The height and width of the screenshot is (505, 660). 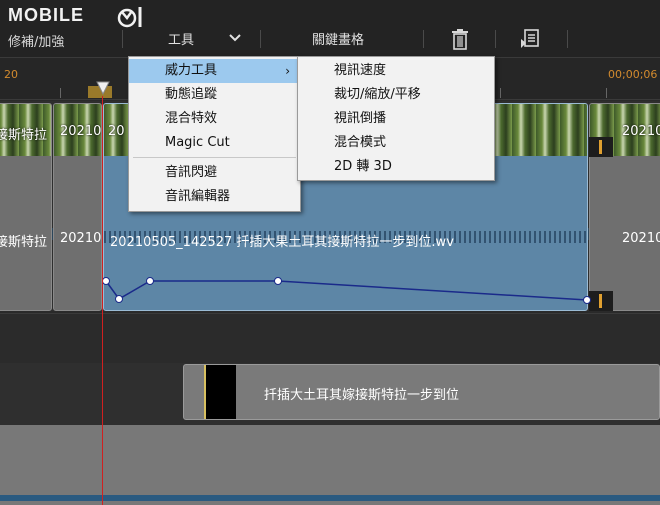 I want to click on playhead-handle, so click(x=103, y=88).